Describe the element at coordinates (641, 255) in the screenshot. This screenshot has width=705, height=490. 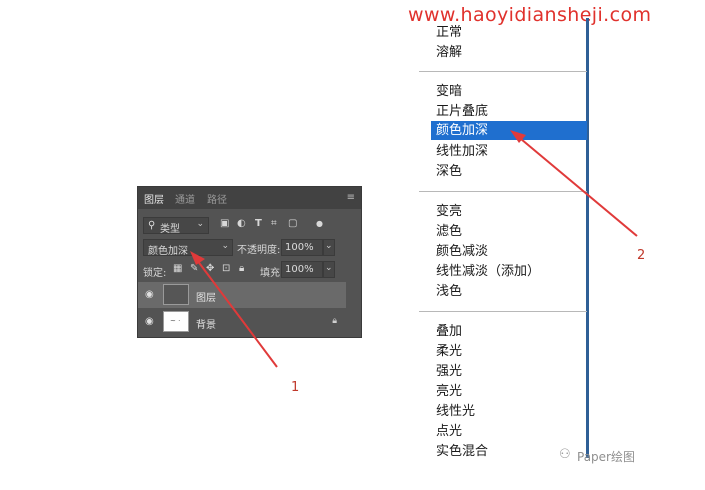
I see `annotation-label-2: 2` at that location.